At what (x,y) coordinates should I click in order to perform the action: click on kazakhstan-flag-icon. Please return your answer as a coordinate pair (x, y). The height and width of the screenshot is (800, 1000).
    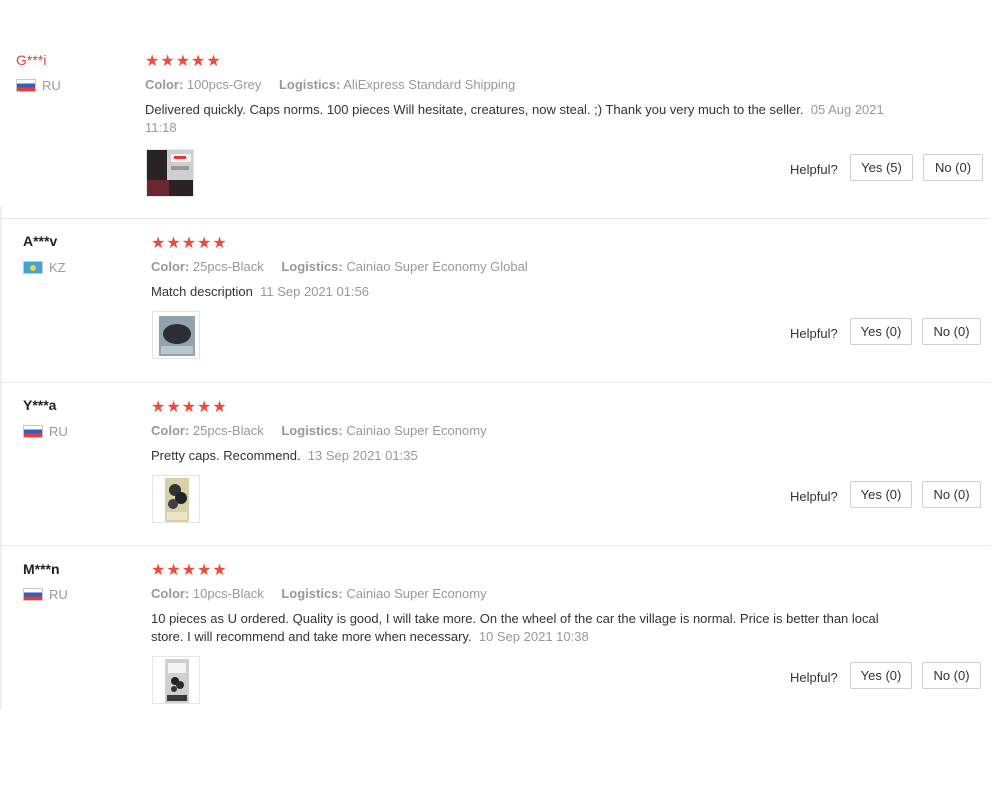
    Looking at the image, I should click on (33, 267).